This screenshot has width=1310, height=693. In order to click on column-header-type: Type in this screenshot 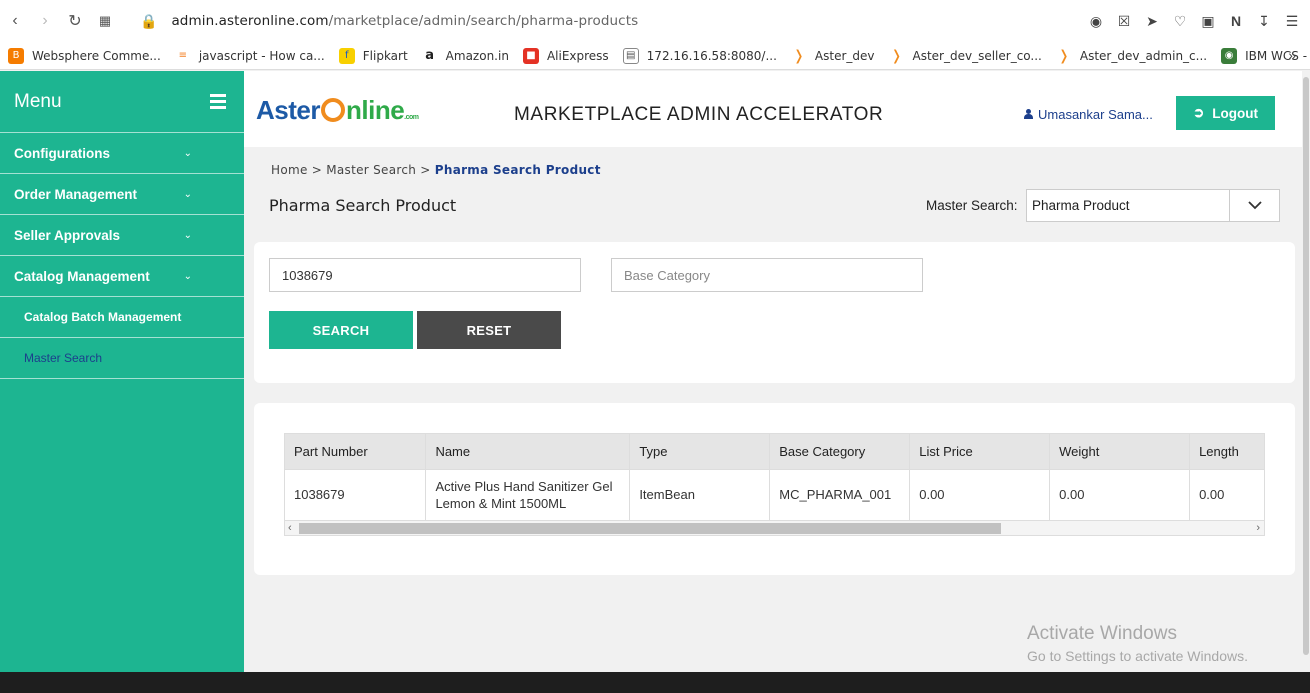, I will do `click(700, 451)`.